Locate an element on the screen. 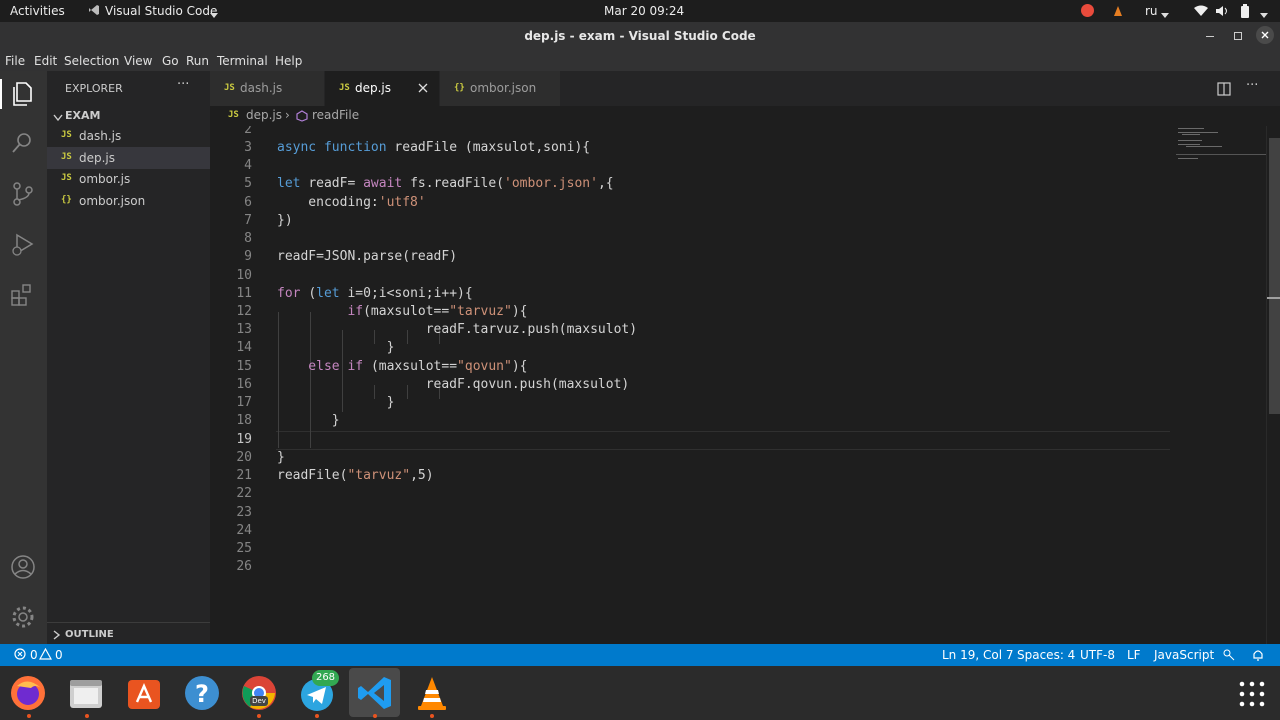  vlc-icon is located at coordinates (432, 693).